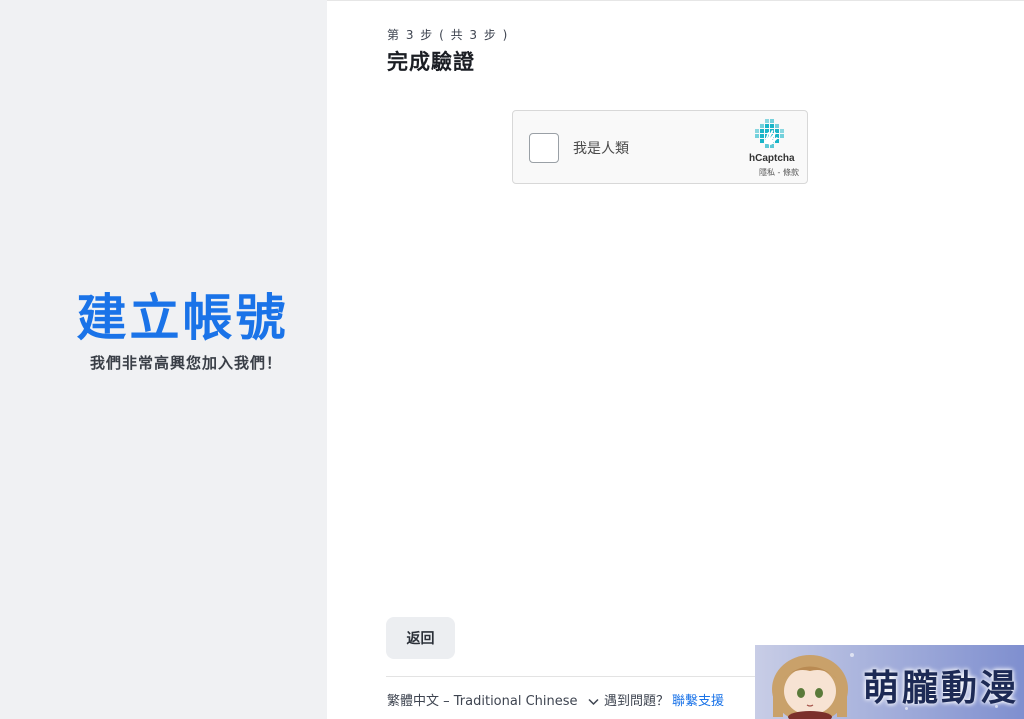  I want to click on language-label: 繁體中文 – Traditional Chinese, so click(482, 701).